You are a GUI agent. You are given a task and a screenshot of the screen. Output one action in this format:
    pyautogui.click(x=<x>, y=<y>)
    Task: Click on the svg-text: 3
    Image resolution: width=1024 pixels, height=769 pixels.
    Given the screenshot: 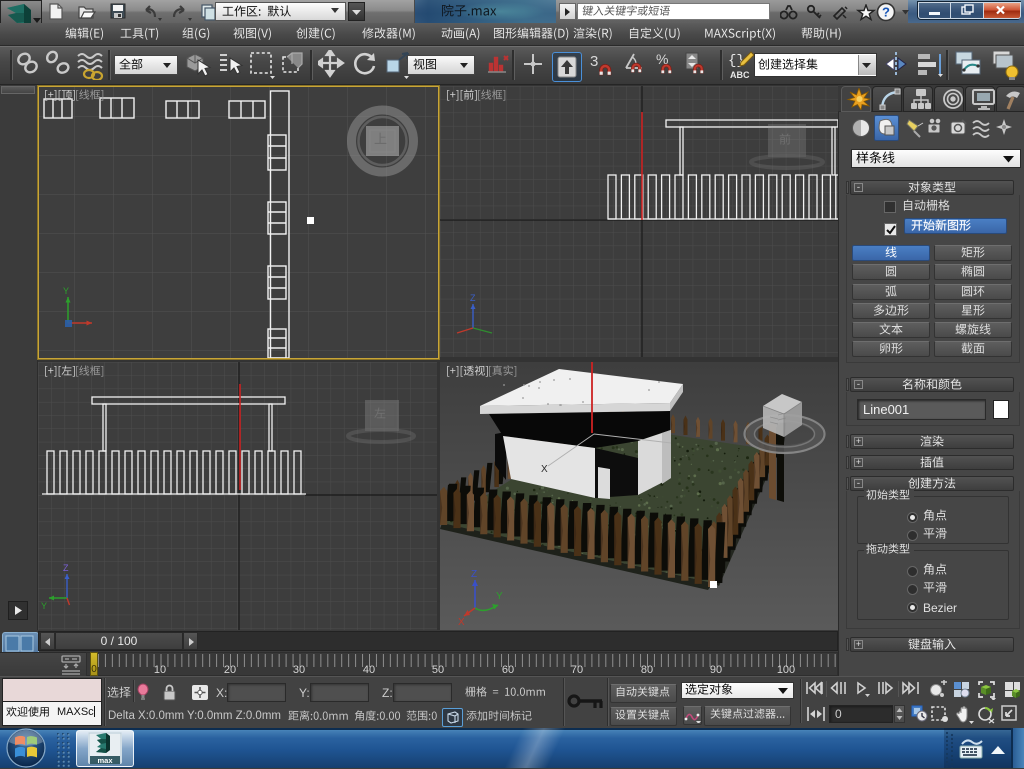 What is the action you would take?
    pyautogui.click(x=594, y=61)
    